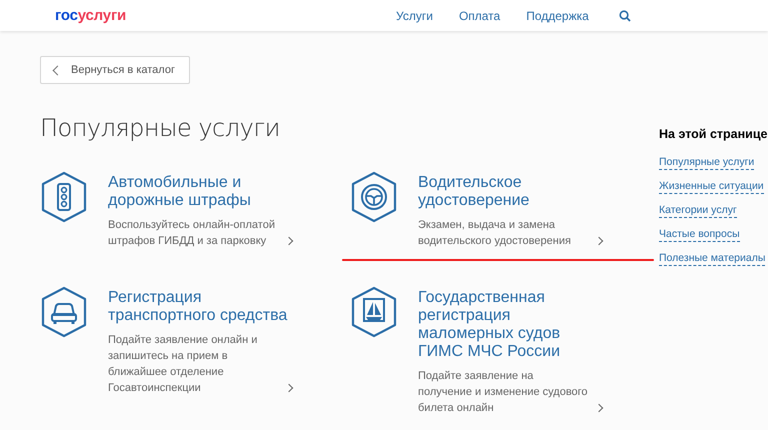 This screenshot has width=768, height=430. Describe the element at coordinates (115, 70) in the screenshot. I see `back-button: Вернуться в каталог` at that location.